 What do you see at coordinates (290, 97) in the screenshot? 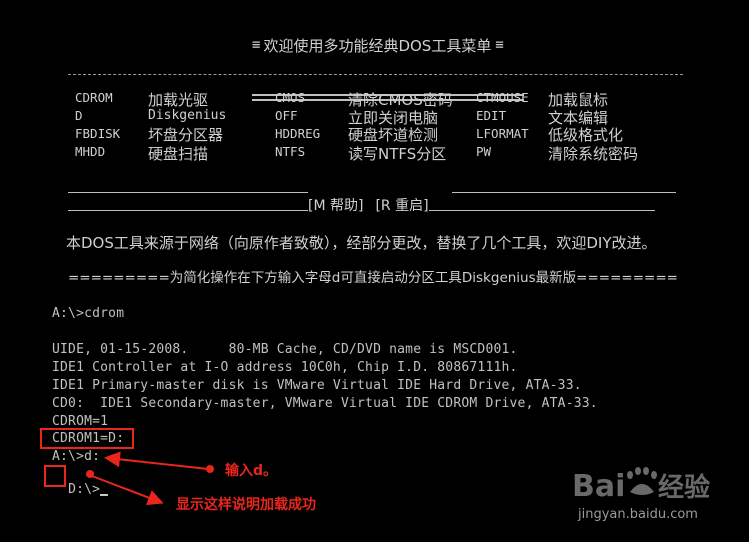
I see `menu-cmd-cmos: CMOS` at bounding box center [290, 97].